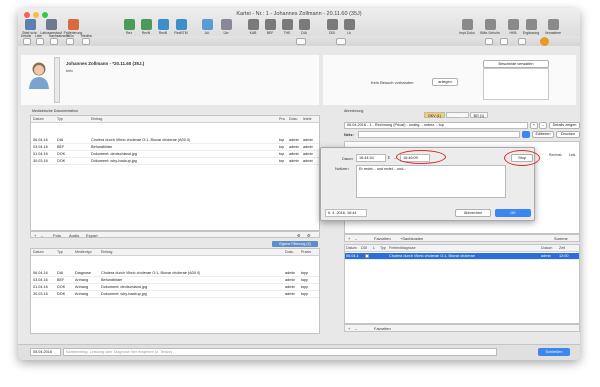  What do you see at coordinates (61, 287) in the screenshot?
I see `lower-cell-type: DOK` at bounding box center [61, 287].